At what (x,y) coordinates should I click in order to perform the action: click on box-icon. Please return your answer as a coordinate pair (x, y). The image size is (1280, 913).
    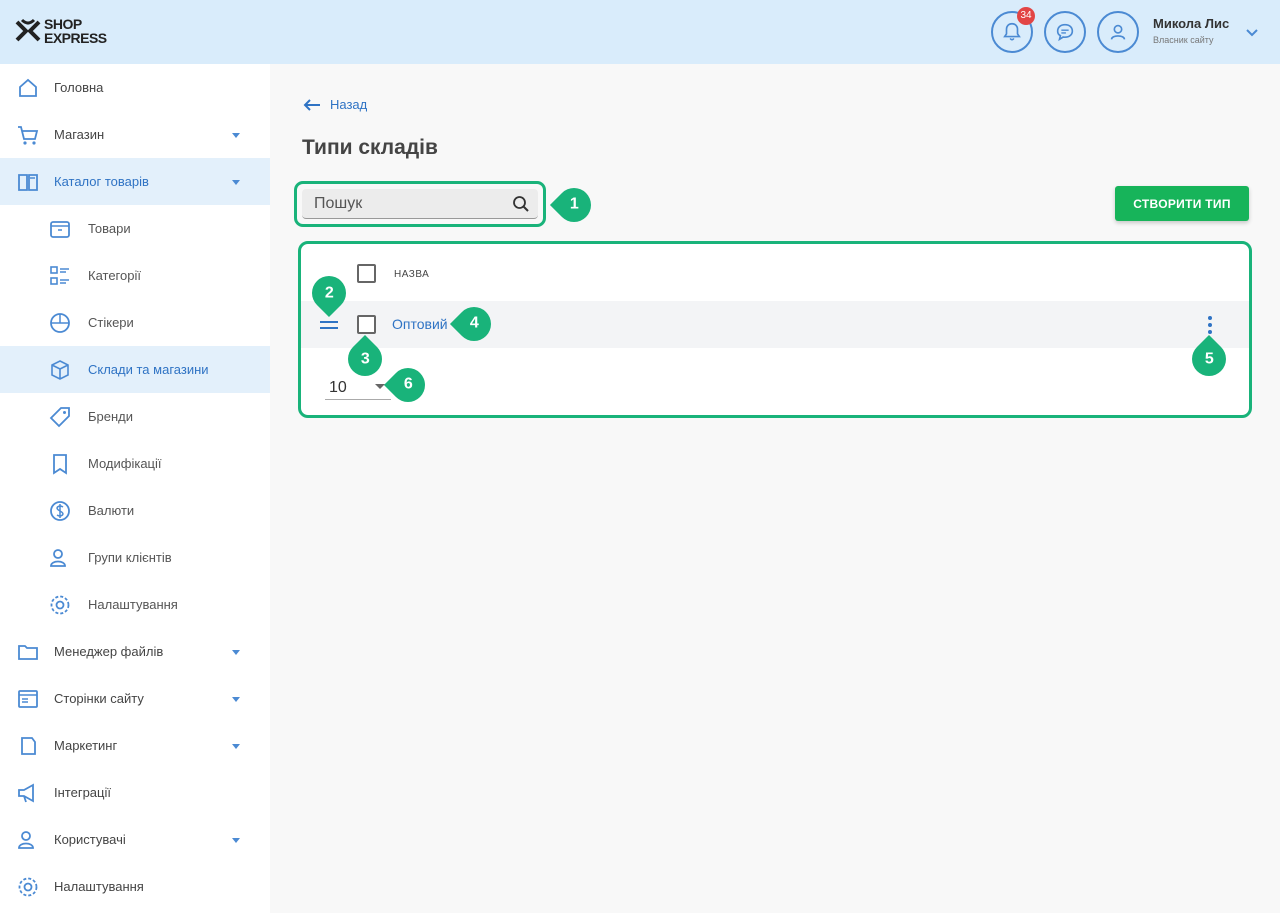
    Looking at the image, I should click on (60, 229).